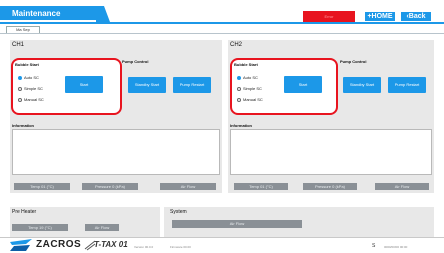 The width and height of the screenshot is (444, 253). What do you see at coordinates (40, 227) in the screenshot?
I see `preheater-temp-button: Temp 19 (°C)` at bounding box center [40, 227].